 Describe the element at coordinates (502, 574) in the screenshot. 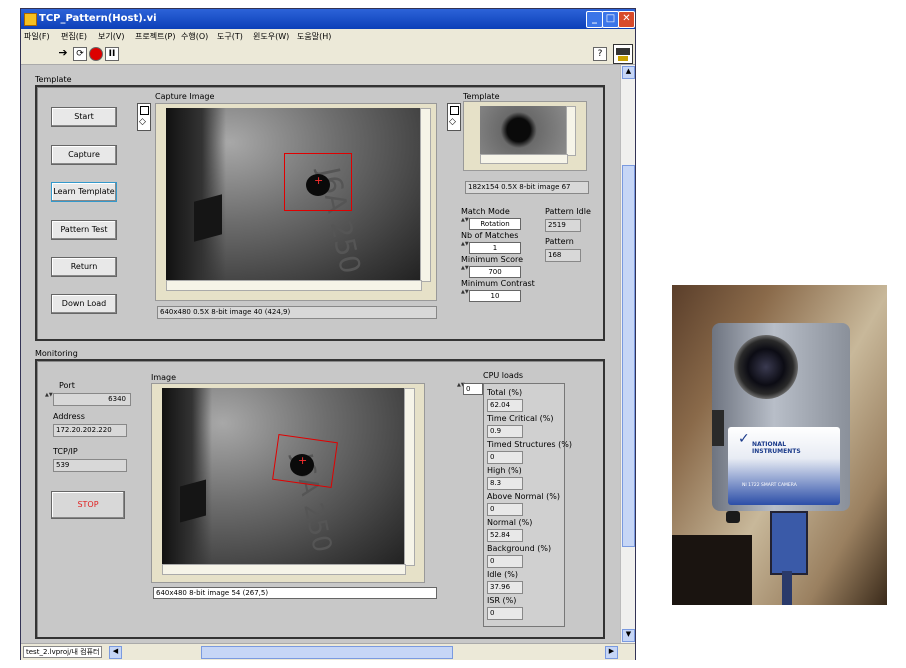

I see `cpu-idle-label: Idle (%)` at that location.